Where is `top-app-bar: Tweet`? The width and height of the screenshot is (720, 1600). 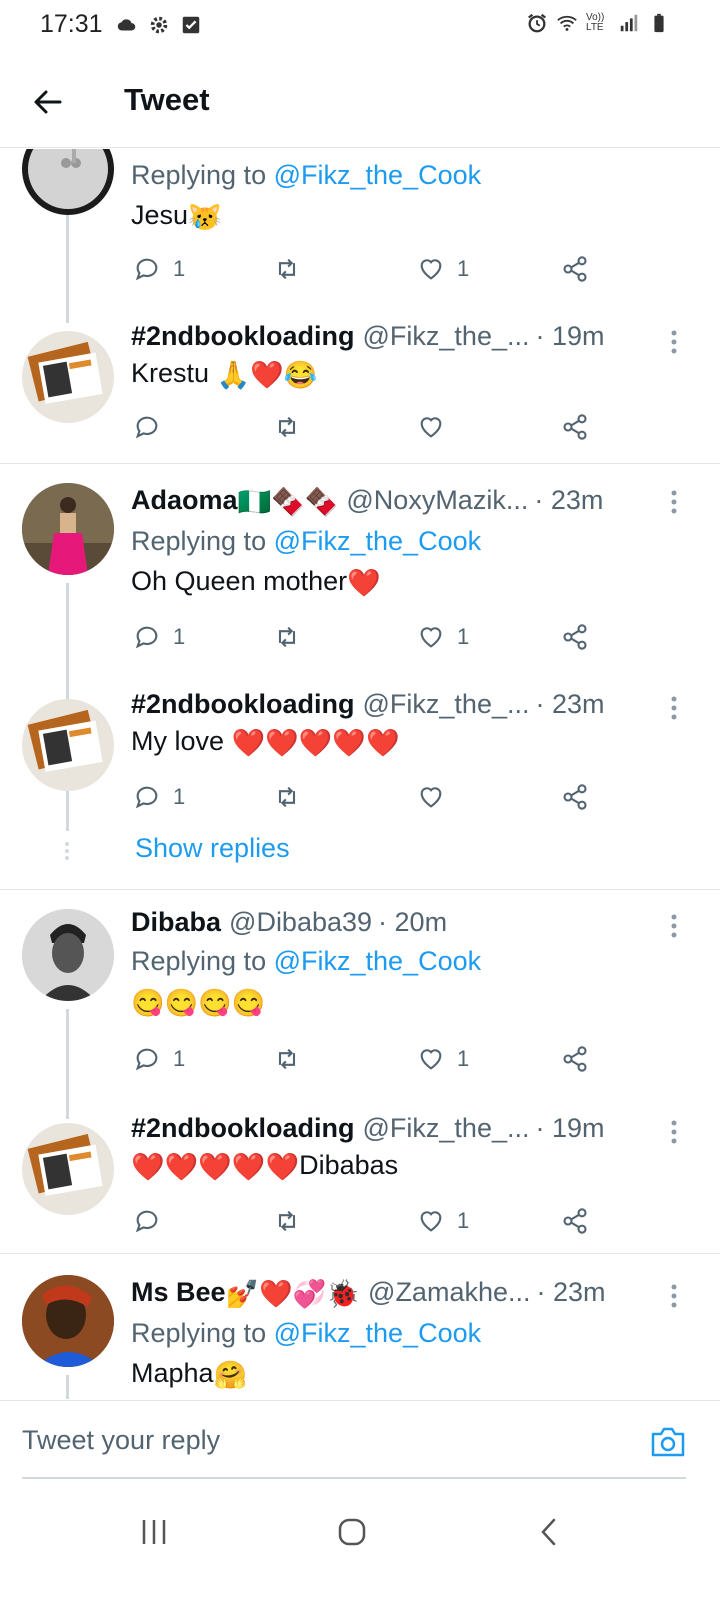 top-app-bar: Tweet is located at coordinates (360, 102).